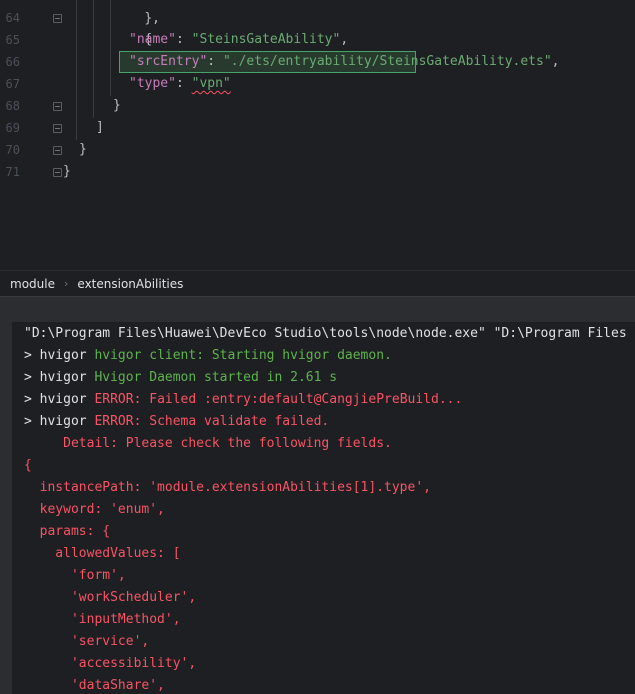 Image resolution: width=635 pixels, height=694 pixels. What do you see at coordinates (317, 283) in the screenshot?
I see `breadcrumb: module › extensionAbilities` at bounding box center [317, 283].